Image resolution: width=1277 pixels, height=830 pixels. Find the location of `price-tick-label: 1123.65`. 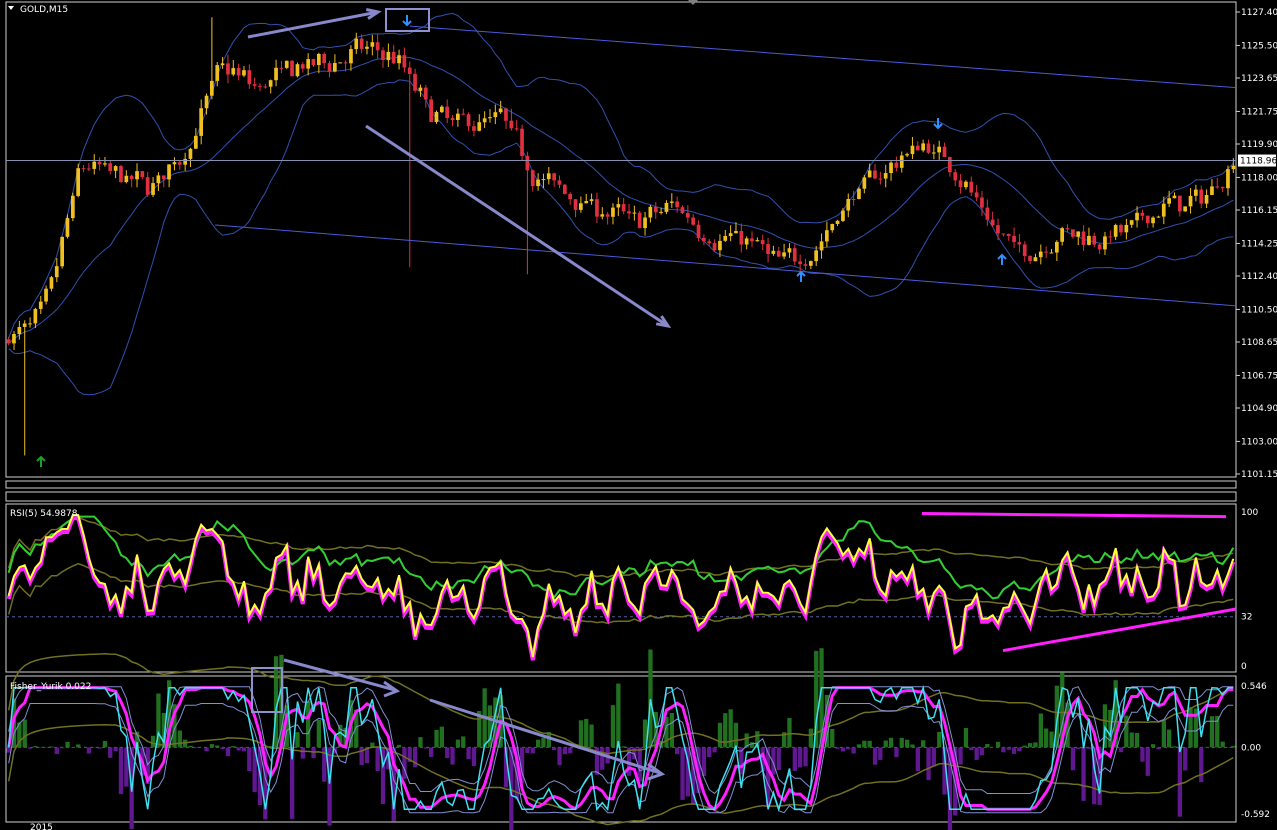

price-tick-label: 1123.65 is located at coordinates (1259, 79).